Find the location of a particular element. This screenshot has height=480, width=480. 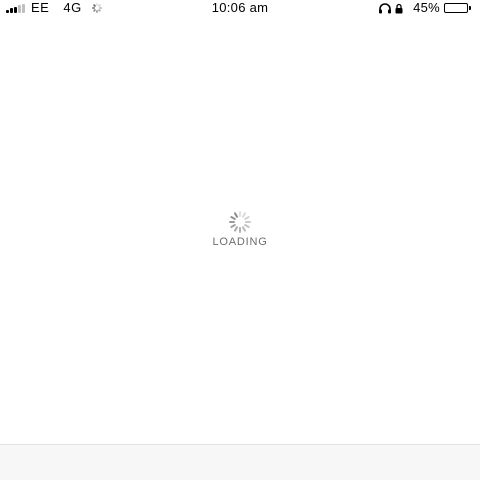

status-bar: EE 4G 10:06 am 45% is located at coordinates (240, 8).